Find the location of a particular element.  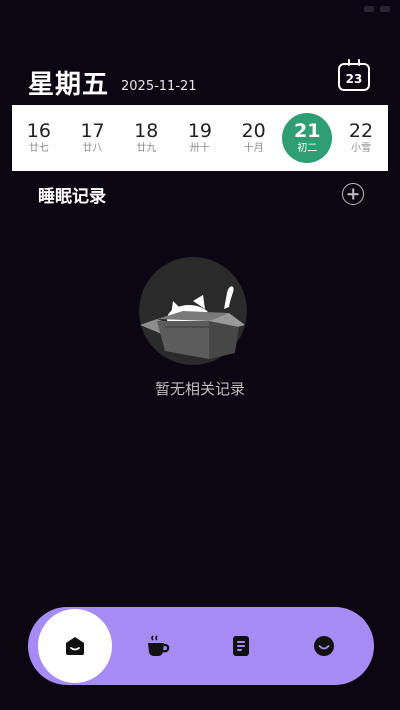

nav-profile is located at coordinates (324, 646).